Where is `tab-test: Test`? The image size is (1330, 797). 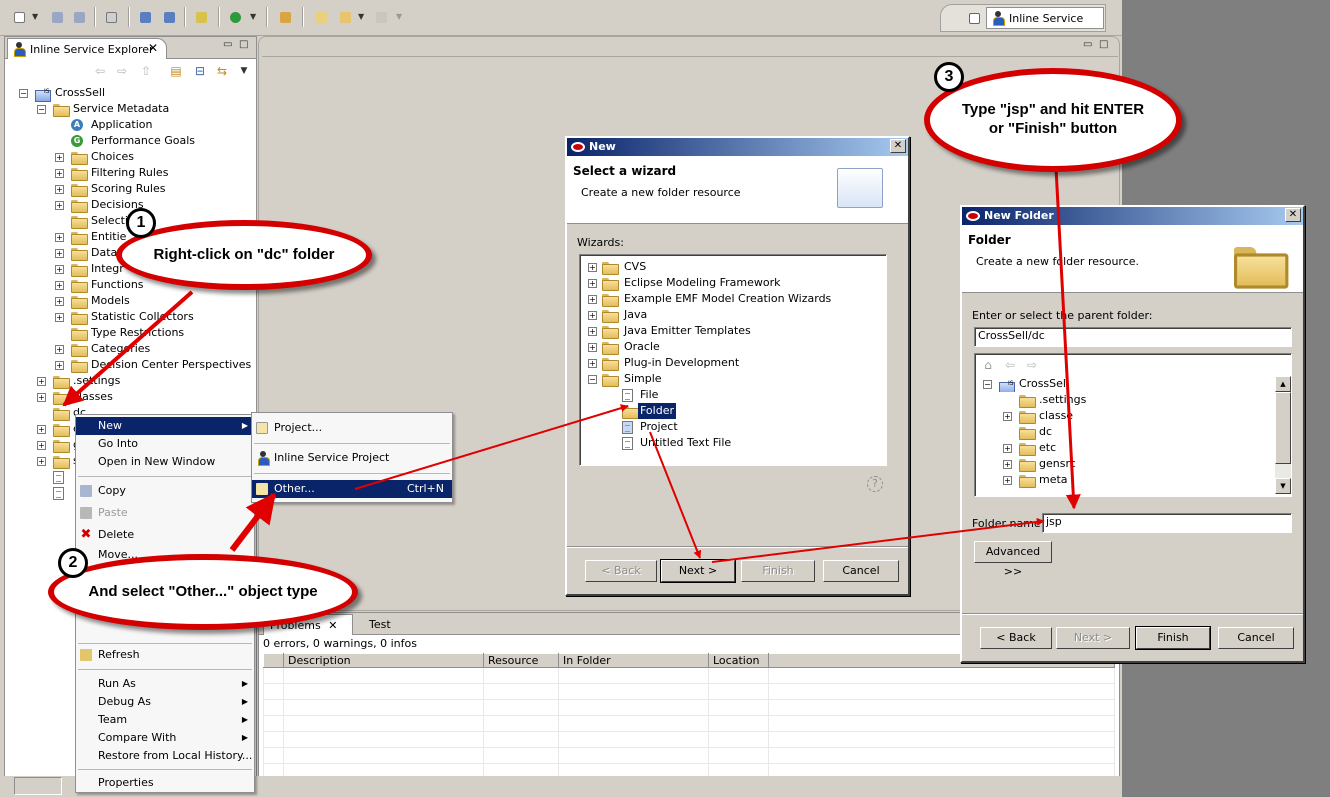 tab-test: Test is located at coordinates (380, 624).